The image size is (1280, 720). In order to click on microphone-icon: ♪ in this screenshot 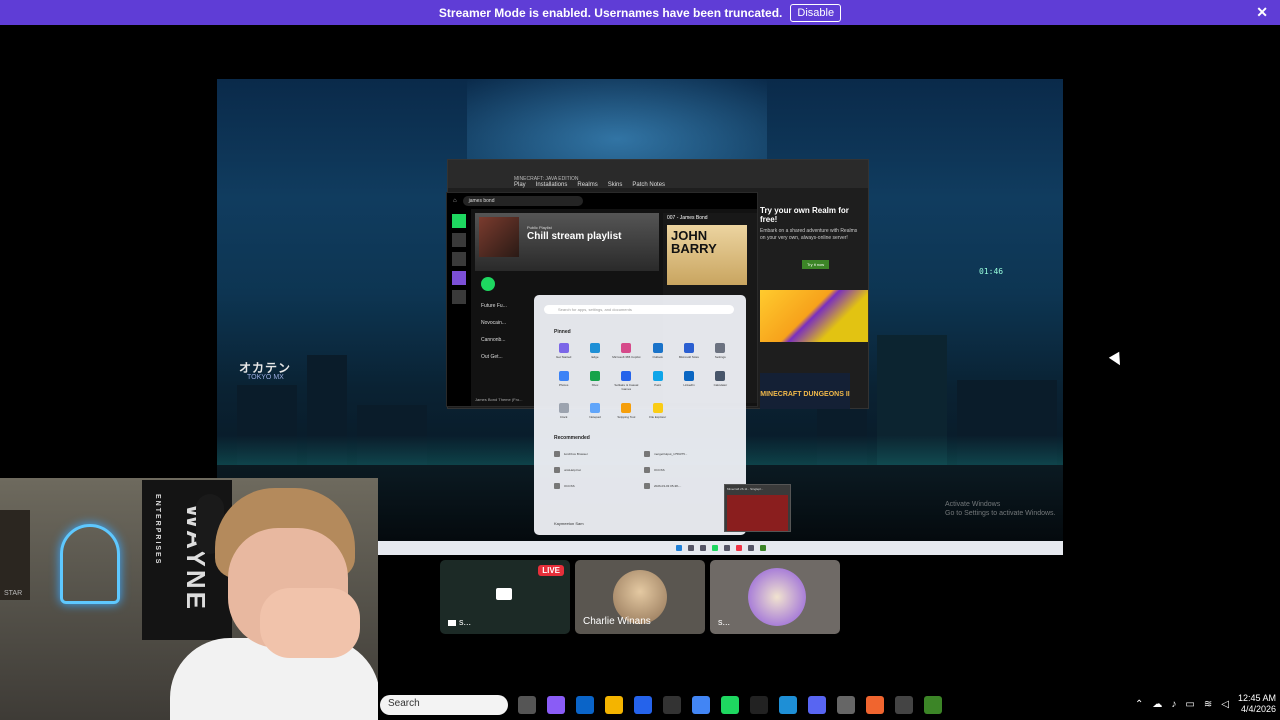, I will do `click(1173, 704)`.